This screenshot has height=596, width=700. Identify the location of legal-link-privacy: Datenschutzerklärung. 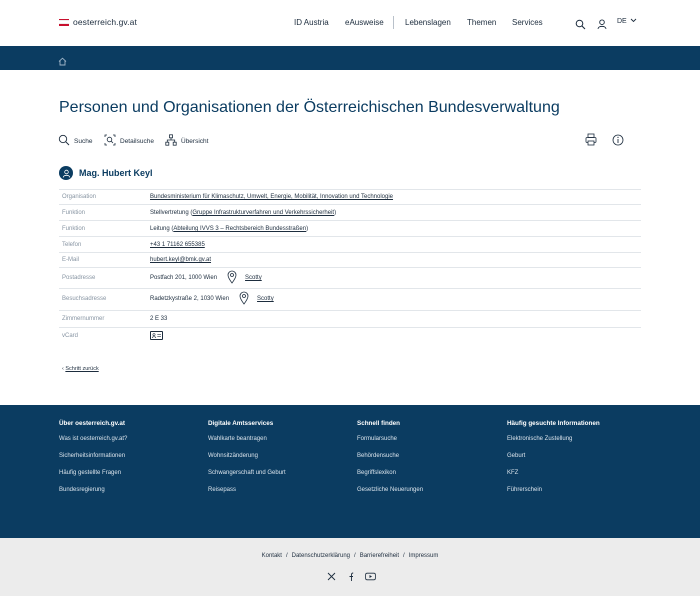
(321, 556).